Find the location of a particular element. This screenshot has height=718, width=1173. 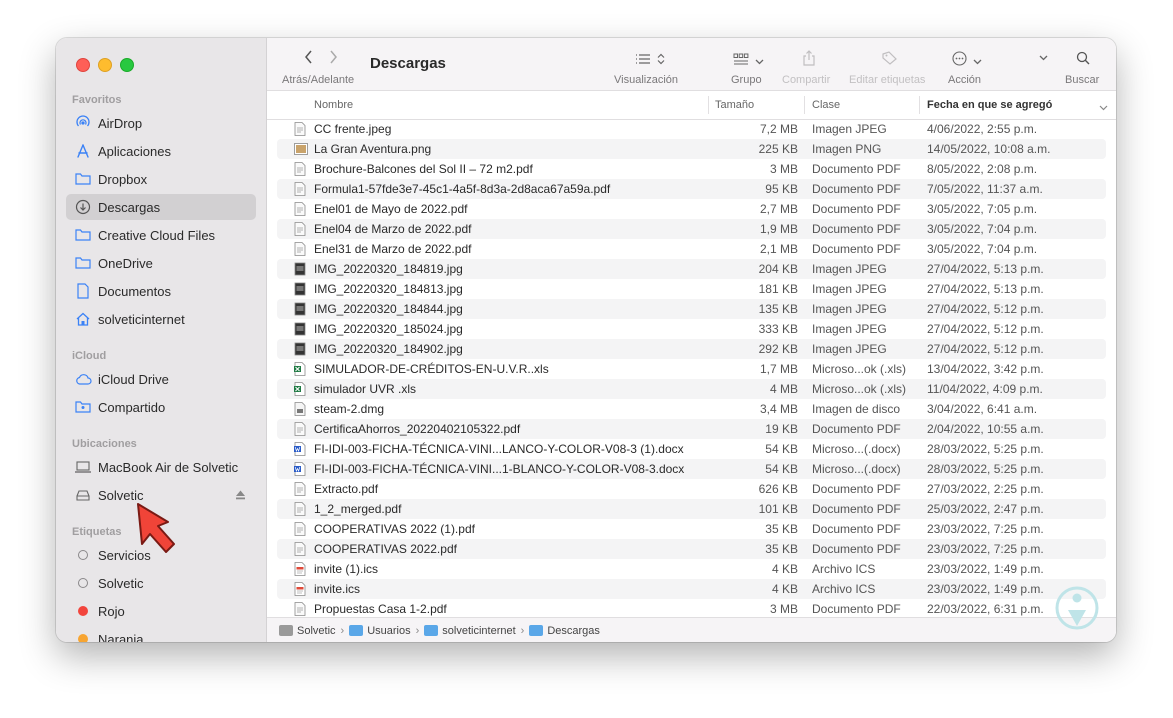

sidebar-item-aplicaciones: Aplicaciones is located at coordinates (161, 151).